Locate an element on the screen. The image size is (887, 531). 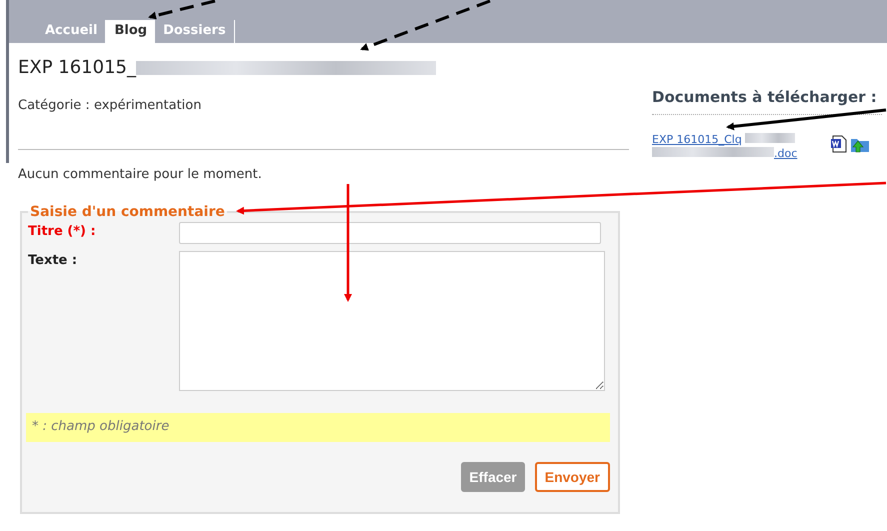
document-link: .doc is located at coordinates (786, 153).